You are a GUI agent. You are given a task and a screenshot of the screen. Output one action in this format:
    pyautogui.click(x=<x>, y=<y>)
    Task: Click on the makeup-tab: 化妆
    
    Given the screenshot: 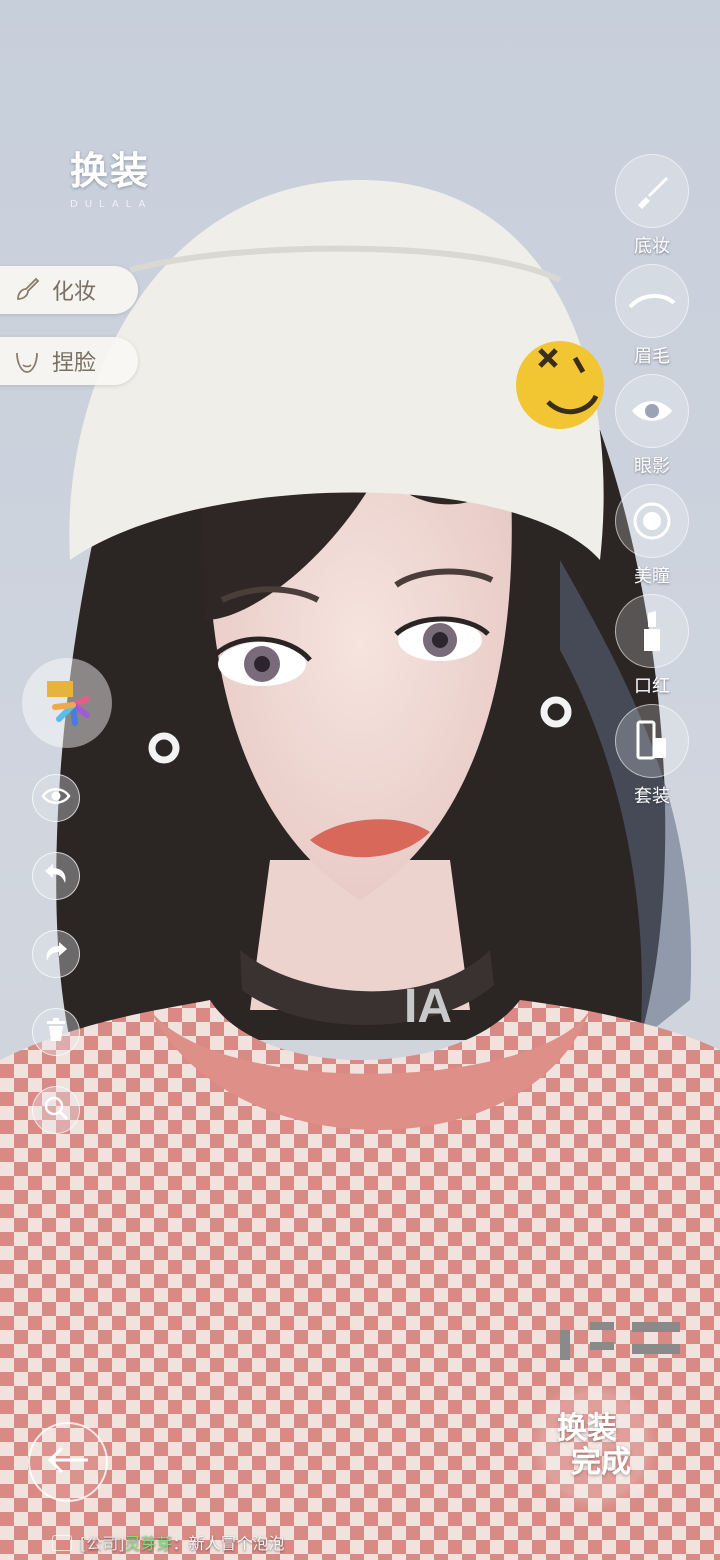 What is the action you would take?
    pyautogui.click(x=69, y=290)
    